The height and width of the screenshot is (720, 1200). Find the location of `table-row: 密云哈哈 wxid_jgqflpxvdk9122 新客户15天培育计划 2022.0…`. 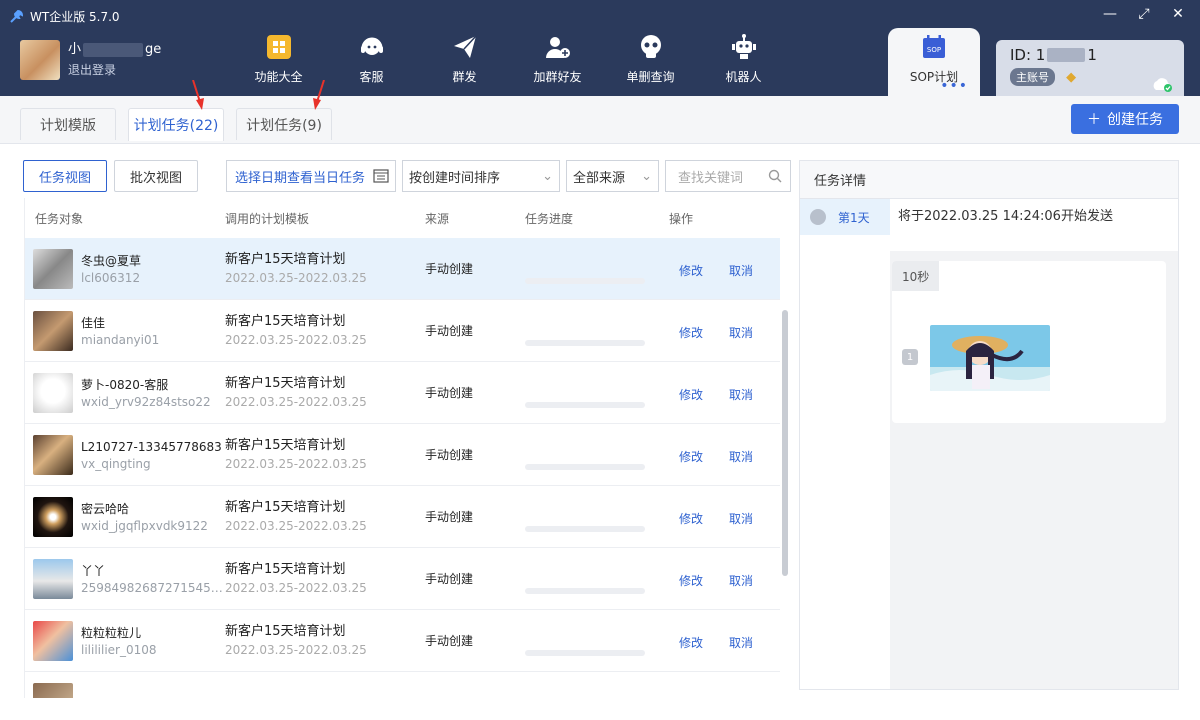

table-row: 密云哈哈 wxid_jgqflpxvdk9122 新客户15天培育计划 2022.0… is located at coordinates (402, 517).